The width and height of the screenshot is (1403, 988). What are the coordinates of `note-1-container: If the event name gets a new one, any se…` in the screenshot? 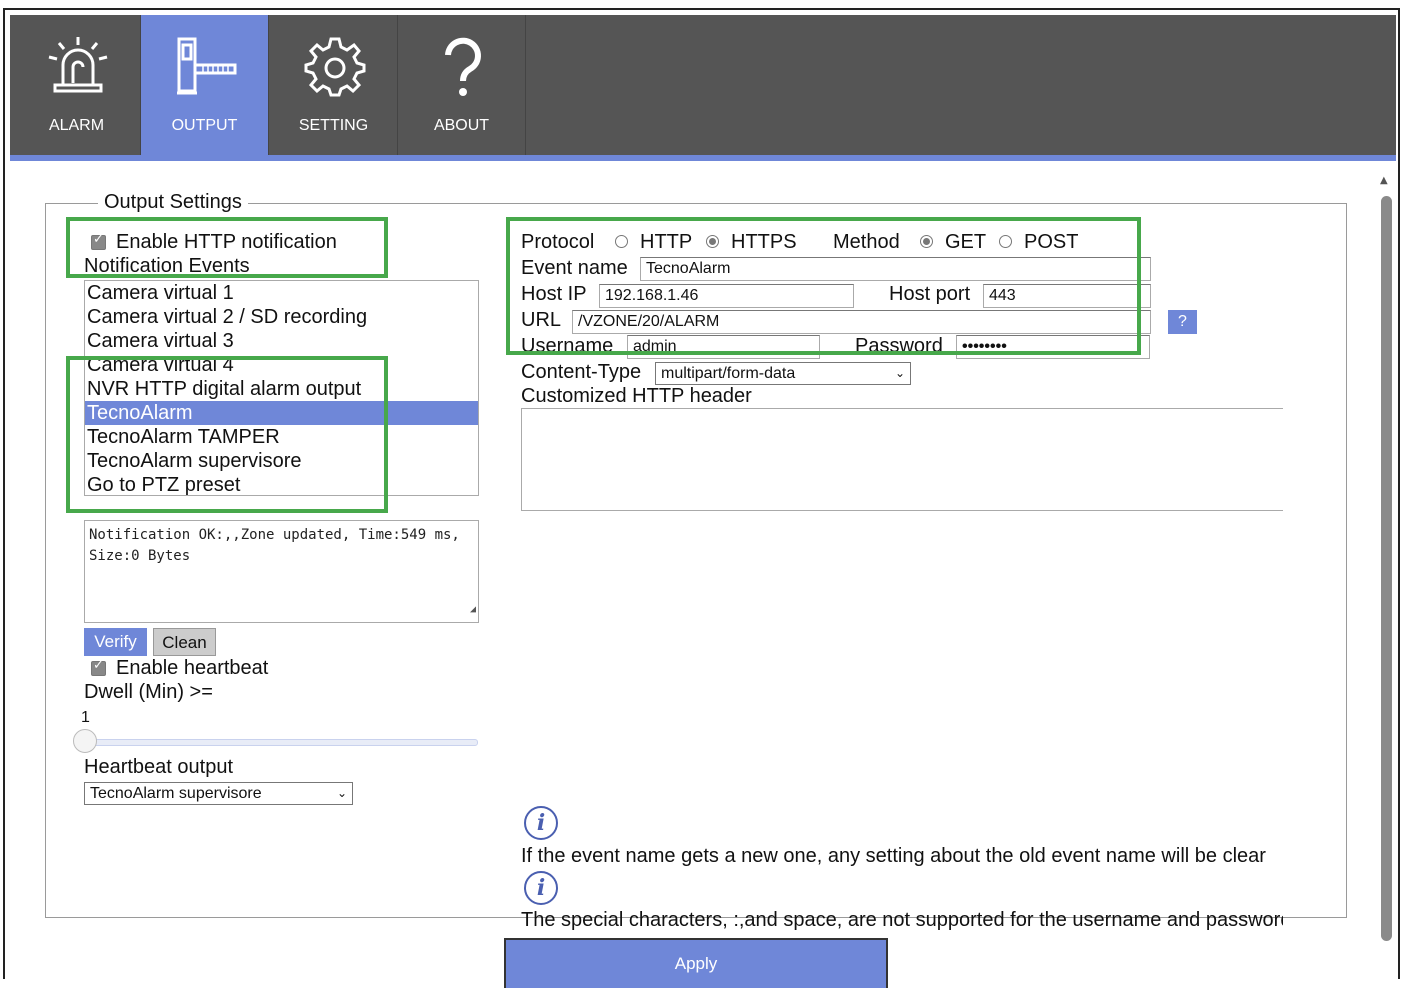 It's located at (902, 858).